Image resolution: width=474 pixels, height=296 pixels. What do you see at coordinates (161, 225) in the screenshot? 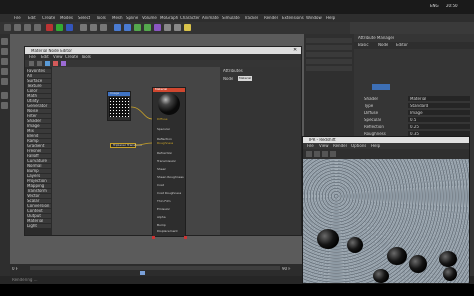
I see `material-port-bump: Bump` at bounding box center [161, 225].